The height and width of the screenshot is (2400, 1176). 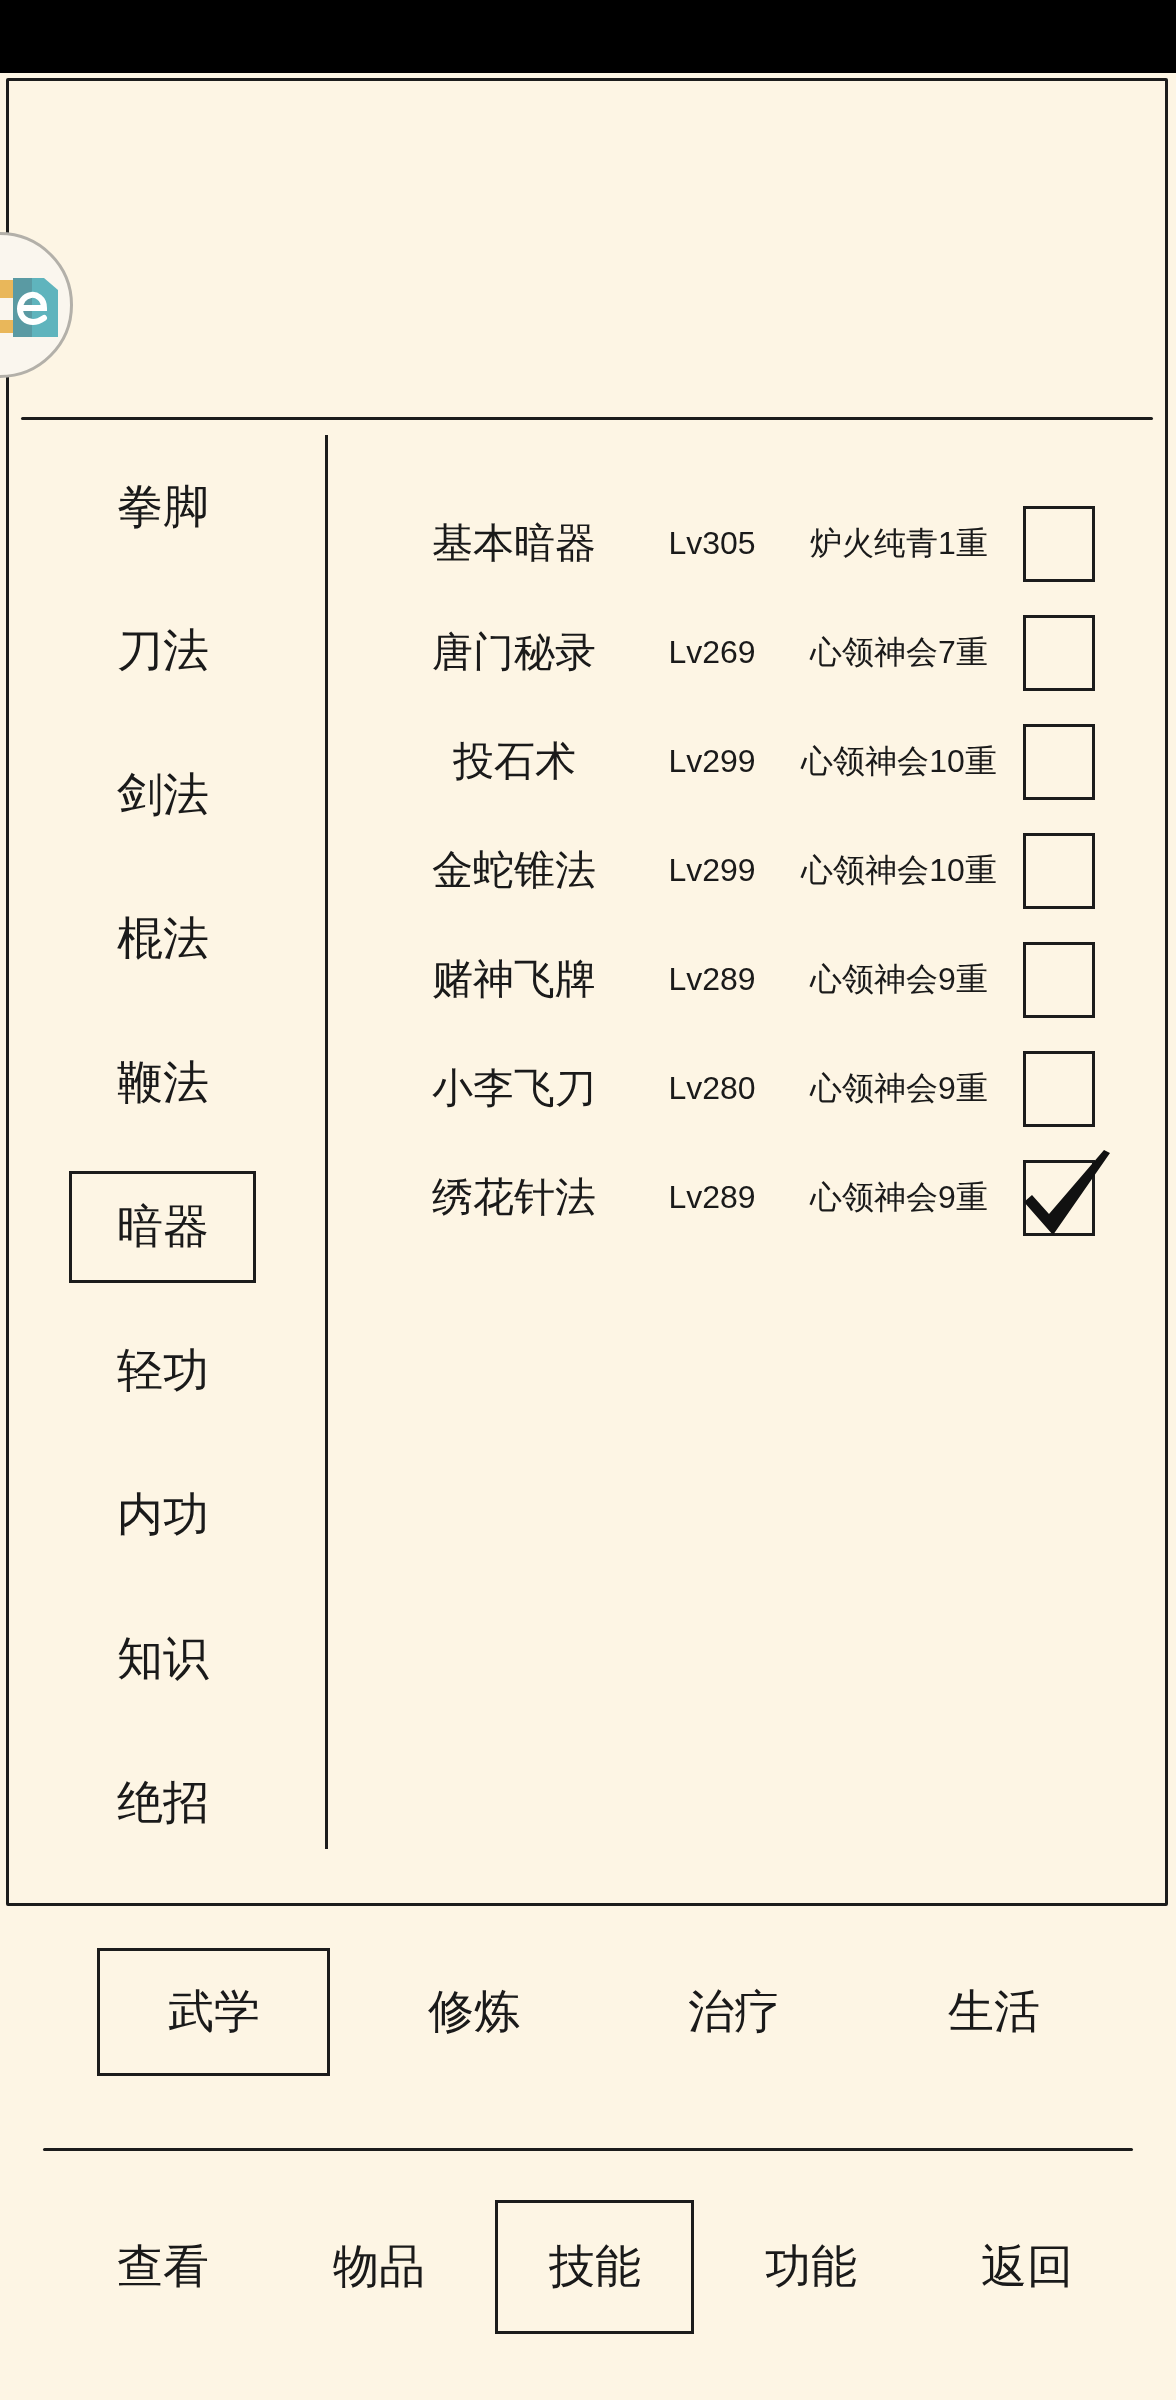 I want to click on sidebar-item: 知识, so click(x=162, y=1659).